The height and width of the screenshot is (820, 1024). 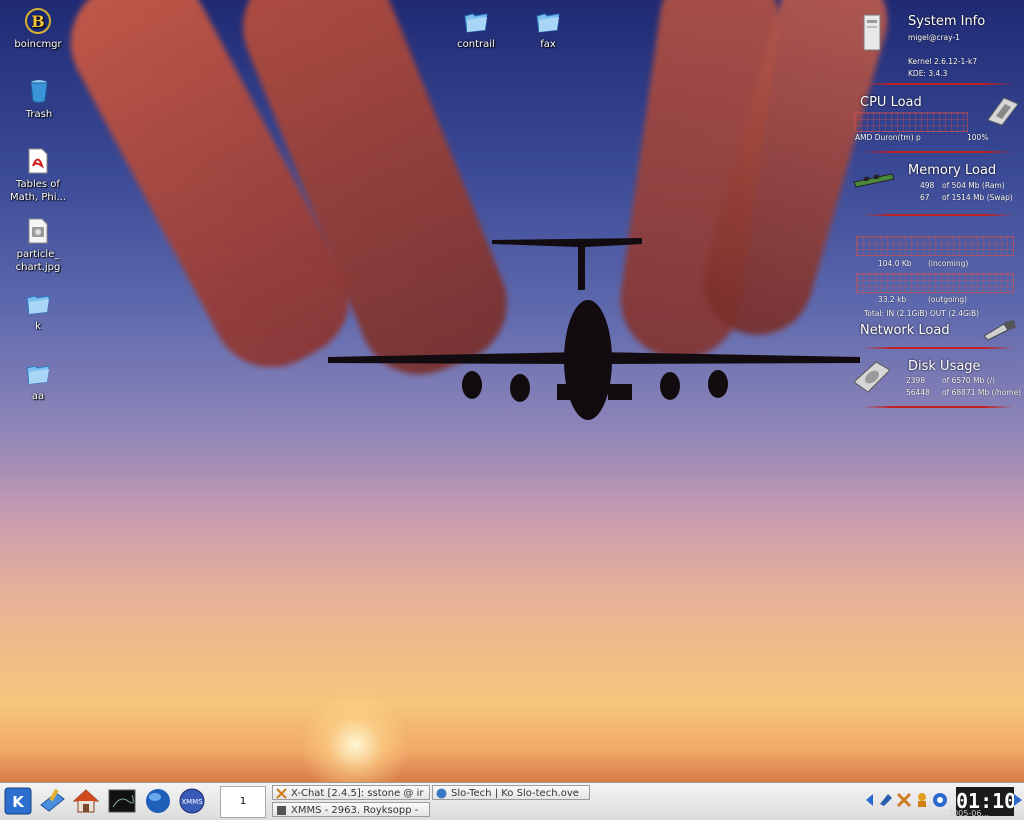 I want to click on sun-glow, so click(x=355, y=736).